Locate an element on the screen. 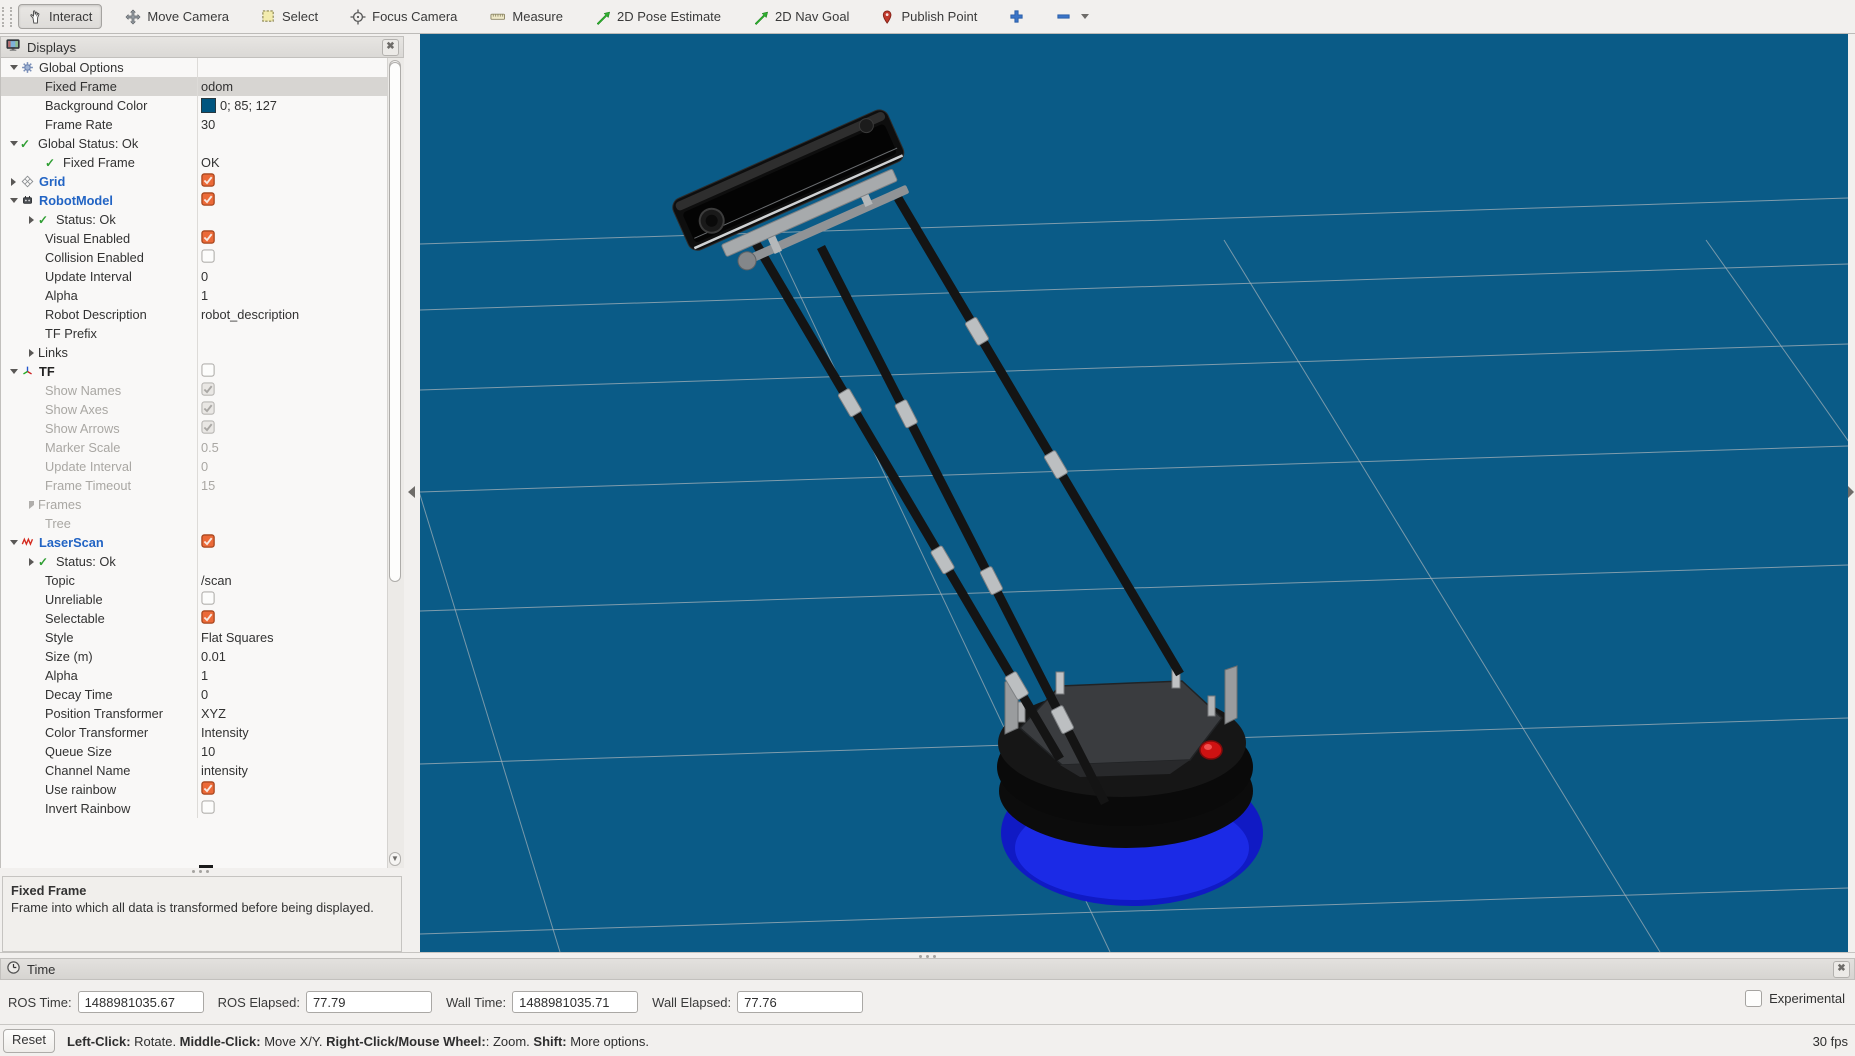  tree-row-frame-timeout: Frame Timeout 15 is located at coordinates (202, 485).